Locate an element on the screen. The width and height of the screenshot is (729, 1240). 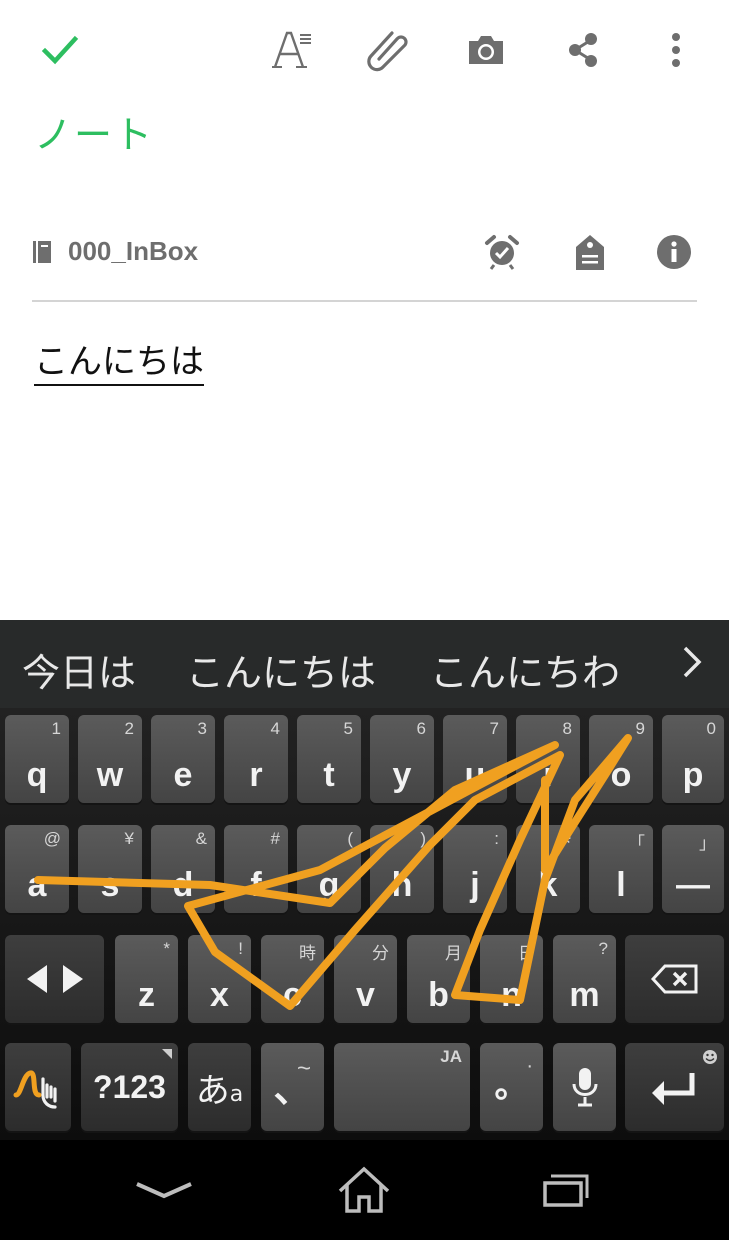
key-n: 日n is located at coordinates (511, 979).